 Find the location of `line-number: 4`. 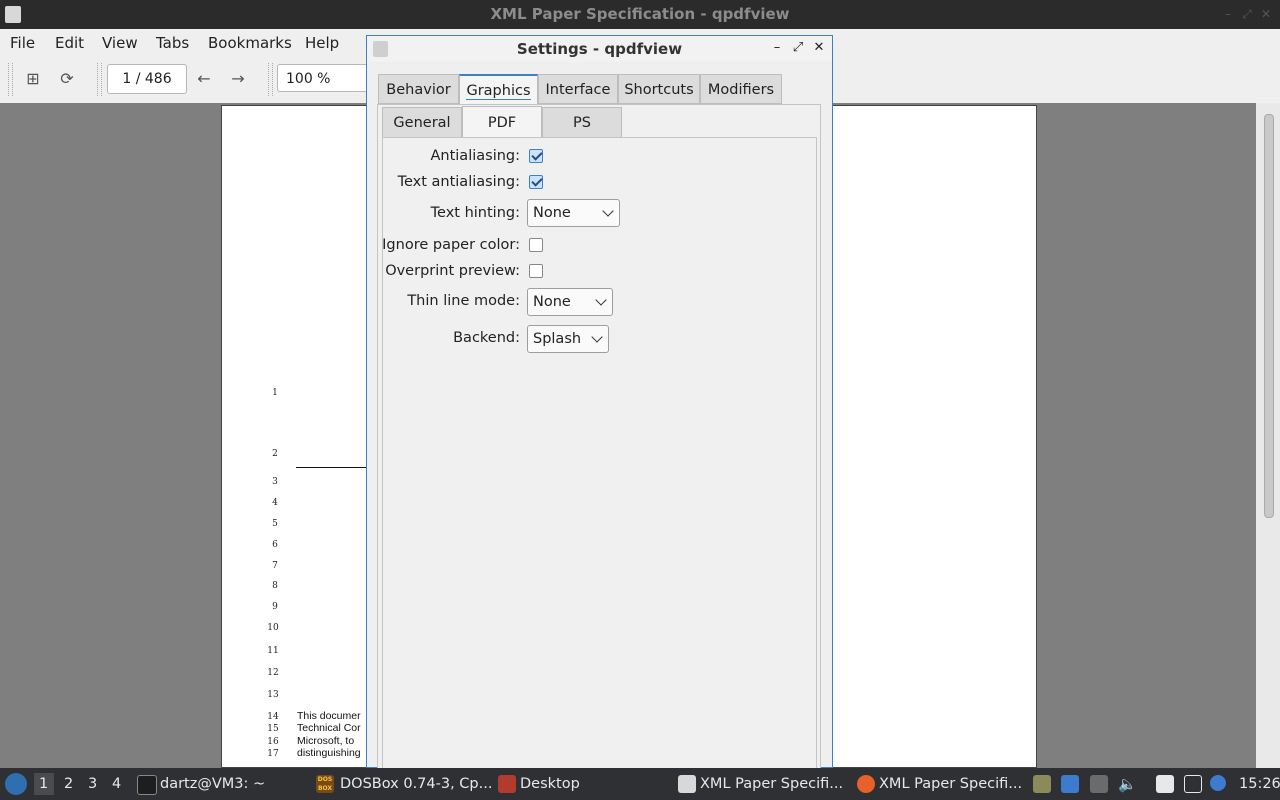

line-number: 4 is located at coordinates (275, 503).